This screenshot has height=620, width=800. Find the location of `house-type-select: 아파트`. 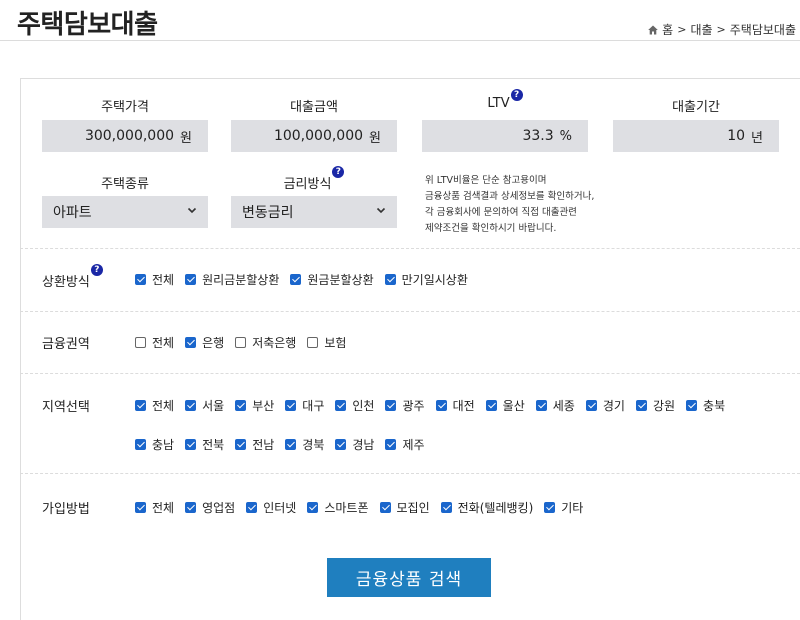

house-type-select: 아파트 is located at coordinates (125, 212).